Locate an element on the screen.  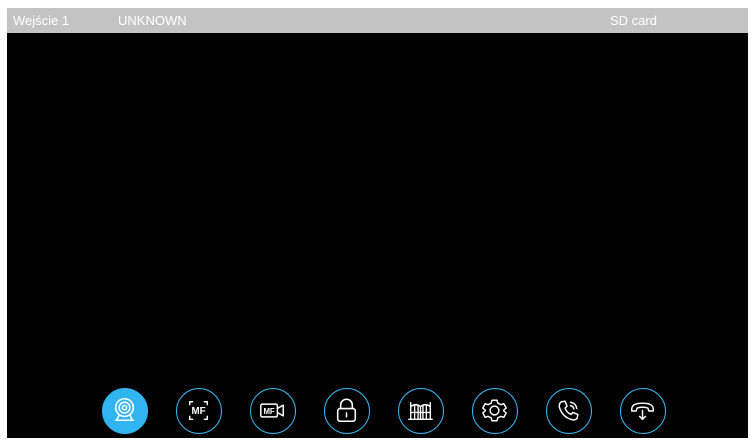
record-video-button: MF is located at coordinates (273, 411).